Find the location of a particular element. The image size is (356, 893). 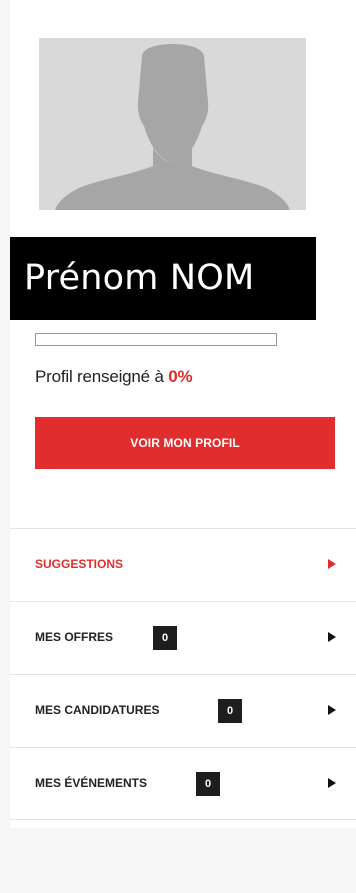

profile-completion-label: Profil renseigné à is located at coordinates (102, 376).